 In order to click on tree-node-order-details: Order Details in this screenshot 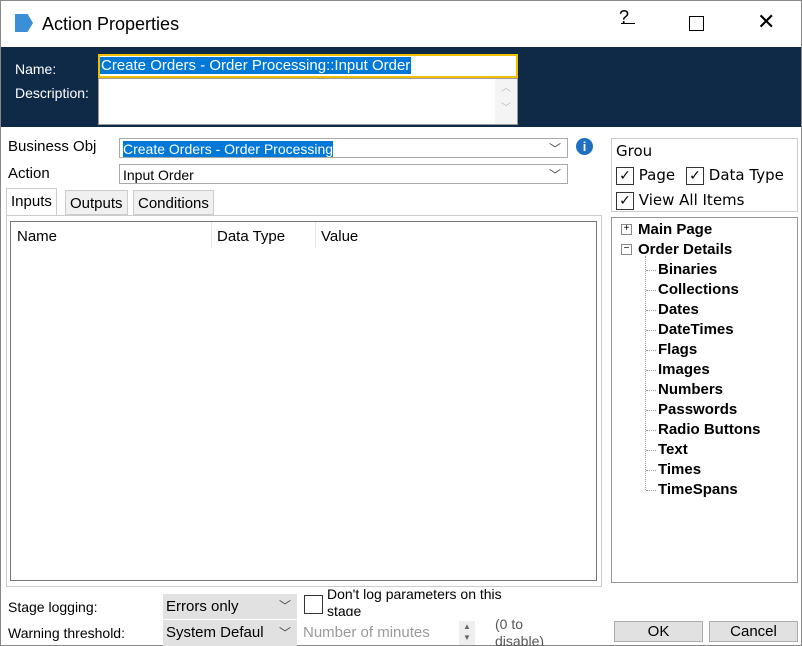, I will do `click(685, 249)`.